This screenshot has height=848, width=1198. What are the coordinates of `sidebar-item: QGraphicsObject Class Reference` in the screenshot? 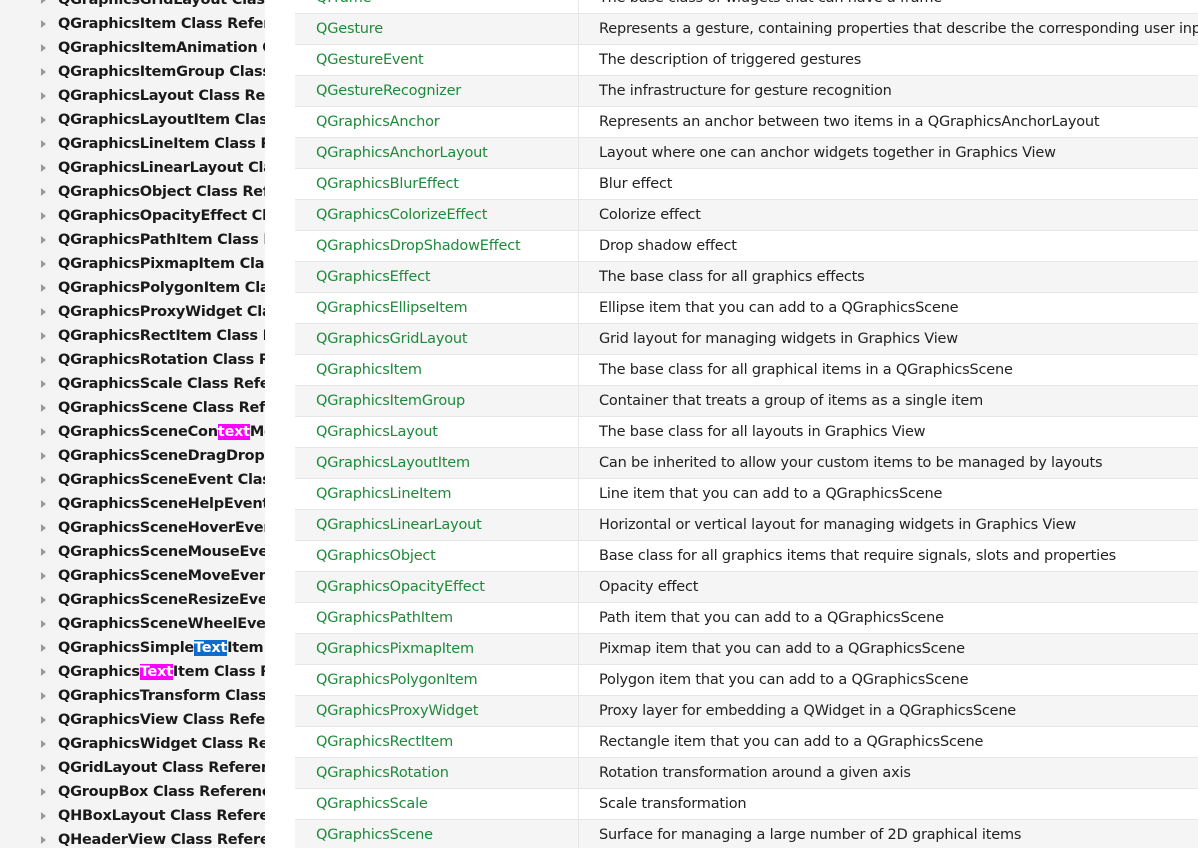 It's located at (132, 192).